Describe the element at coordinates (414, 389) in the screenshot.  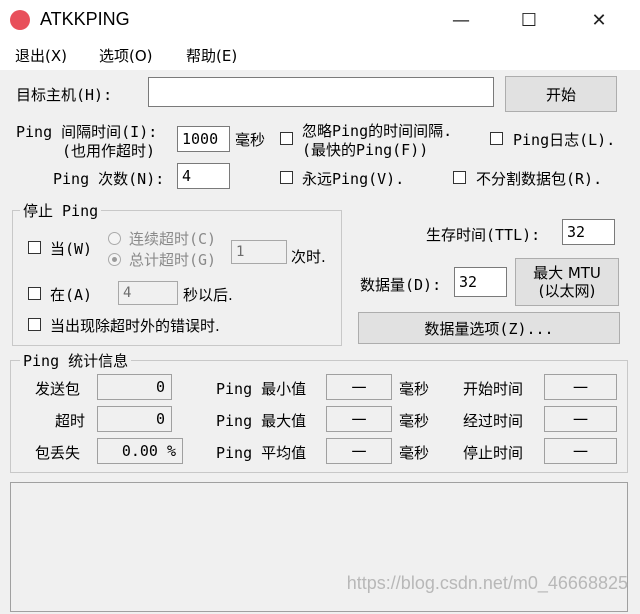
I see `ping-min-unit: 毫秒` at that location.